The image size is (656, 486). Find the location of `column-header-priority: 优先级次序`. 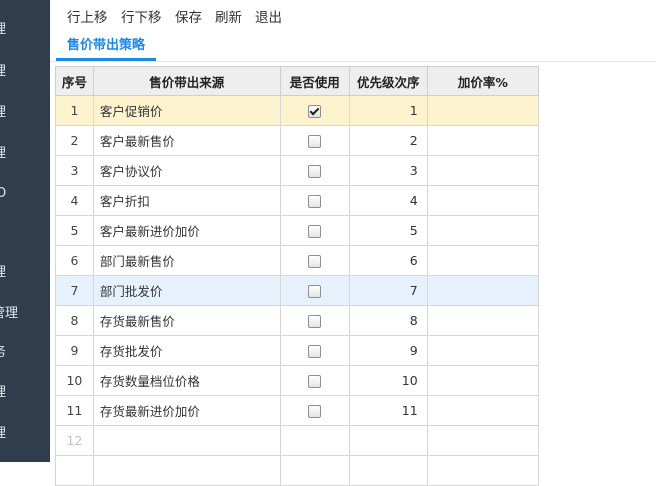

column-header-priority: 优先级次序 is located at coordinates (388, 81).